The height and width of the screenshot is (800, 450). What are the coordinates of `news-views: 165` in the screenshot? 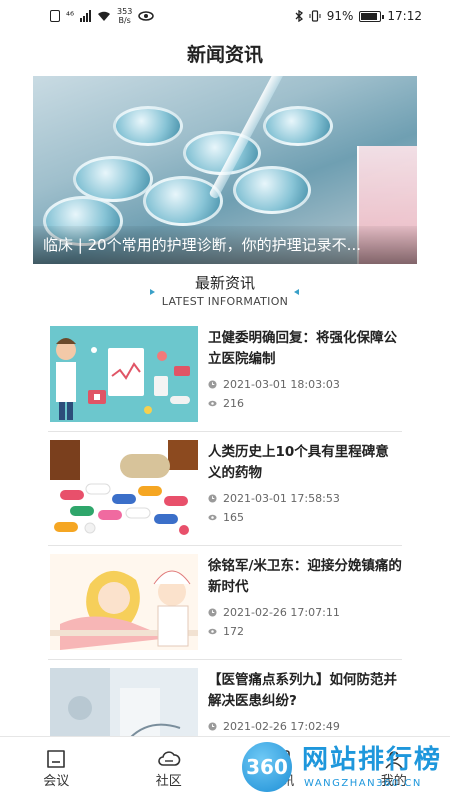 It's located at (305, 517).